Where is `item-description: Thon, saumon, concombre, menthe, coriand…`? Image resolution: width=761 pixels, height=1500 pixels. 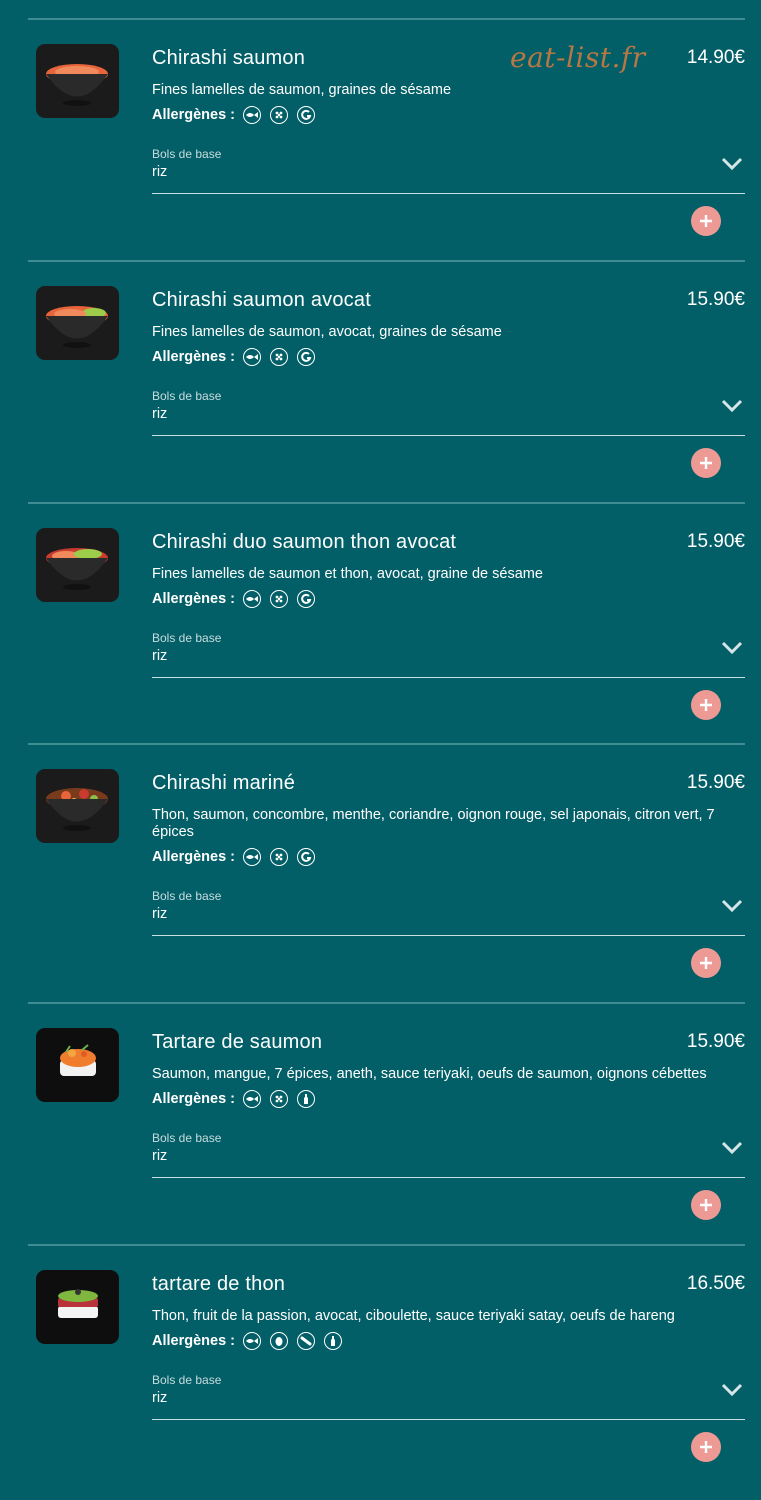 item-description: Thon, saumon, concombre, menthe, coriand… is located at coordinates (433, 823).